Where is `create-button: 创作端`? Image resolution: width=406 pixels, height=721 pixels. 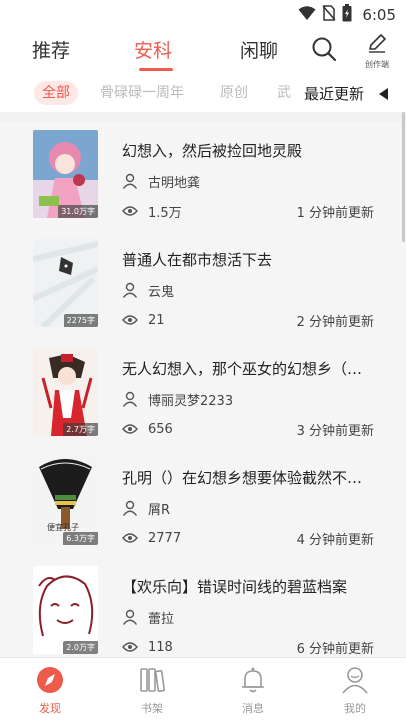 create-button: 创作端 is located at coordinates (377, 52).